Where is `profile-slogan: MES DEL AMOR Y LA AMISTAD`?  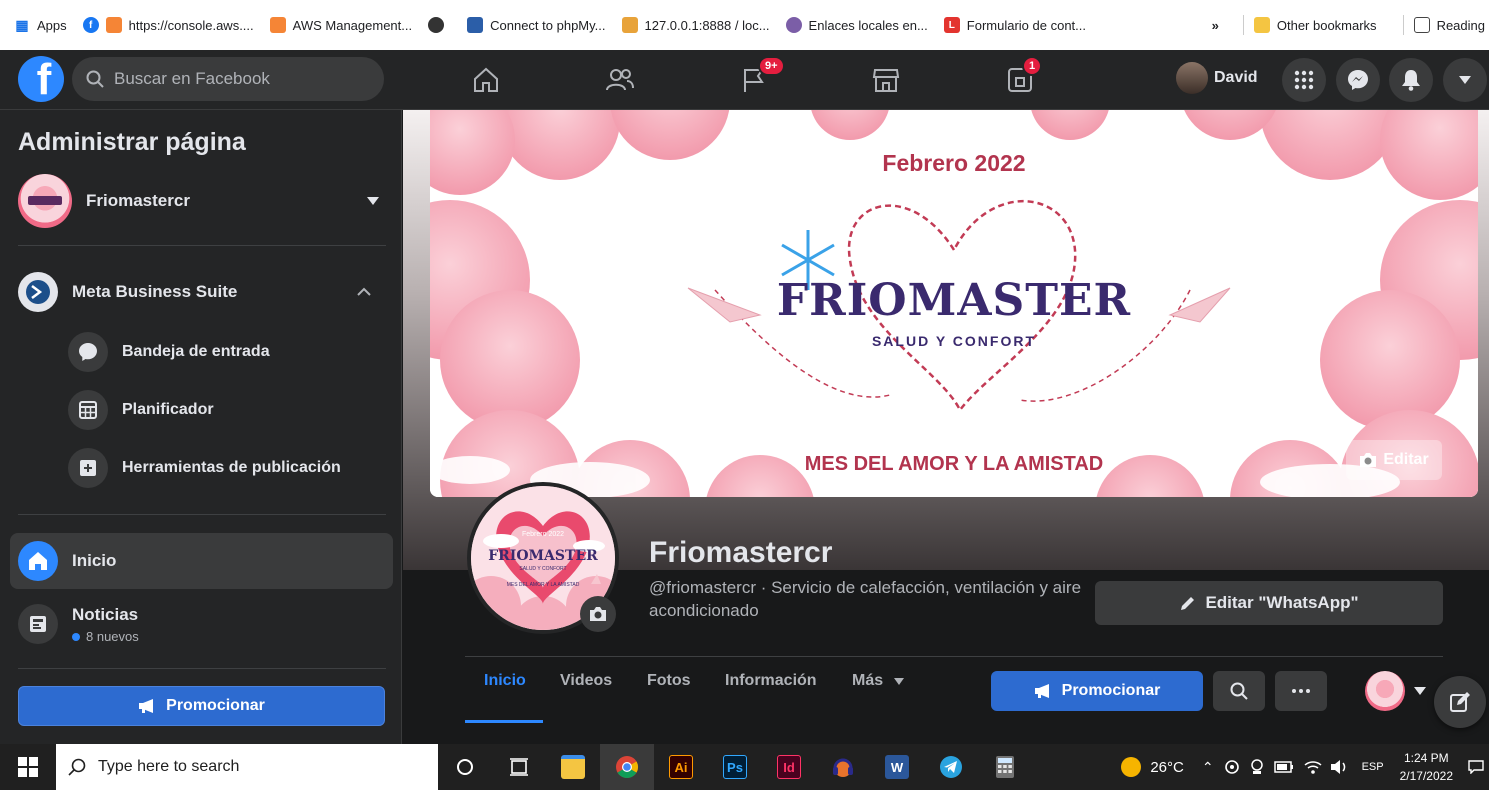 profile-slogan: MES DEL AMOR Y LA AMISTAD is located at coordinates (543, 585).